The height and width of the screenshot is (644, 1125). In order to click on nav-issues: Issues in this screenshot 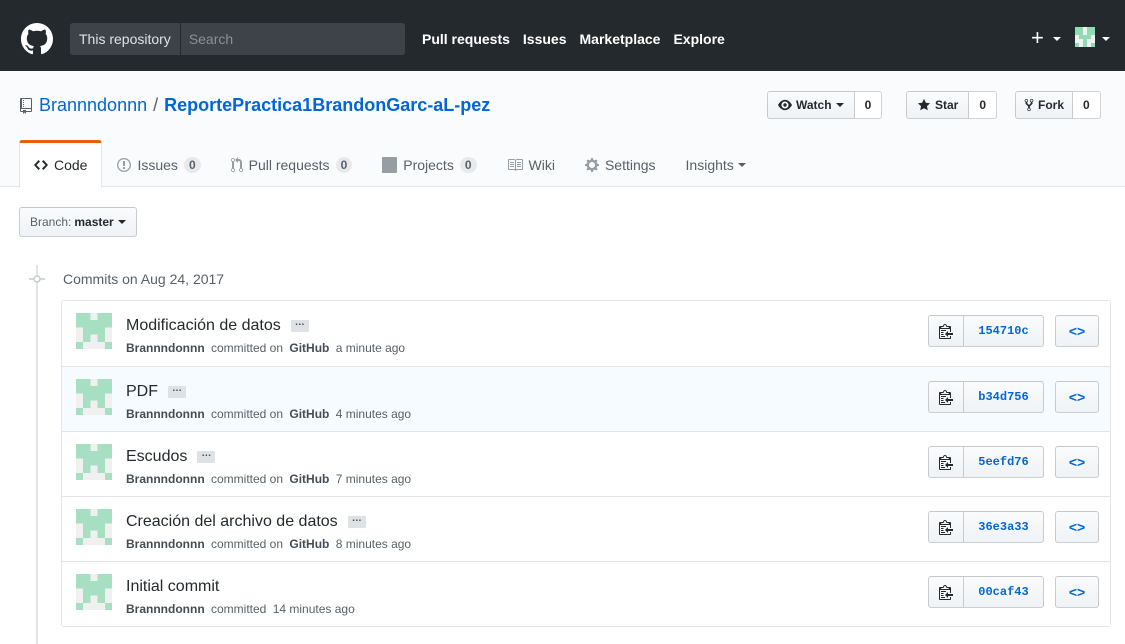, I will do `click(545, 39)`.